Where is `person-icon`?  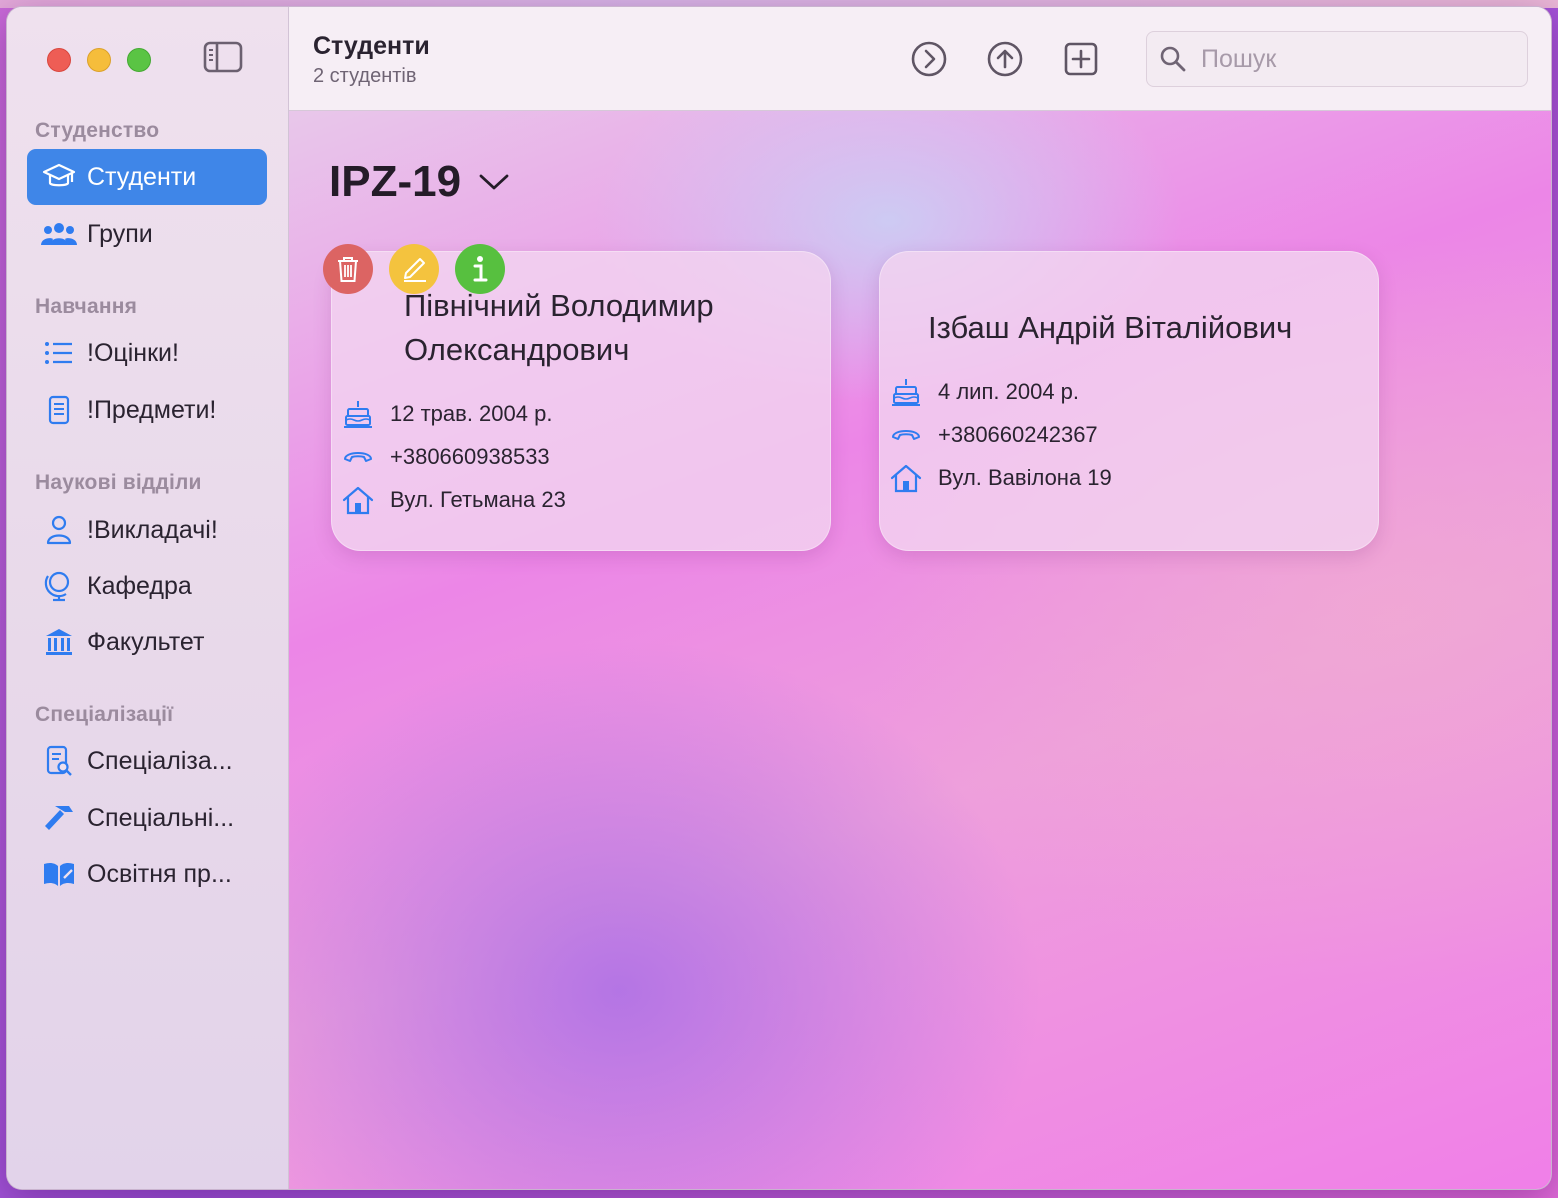
person-icon is located at coordinates (59, 530).